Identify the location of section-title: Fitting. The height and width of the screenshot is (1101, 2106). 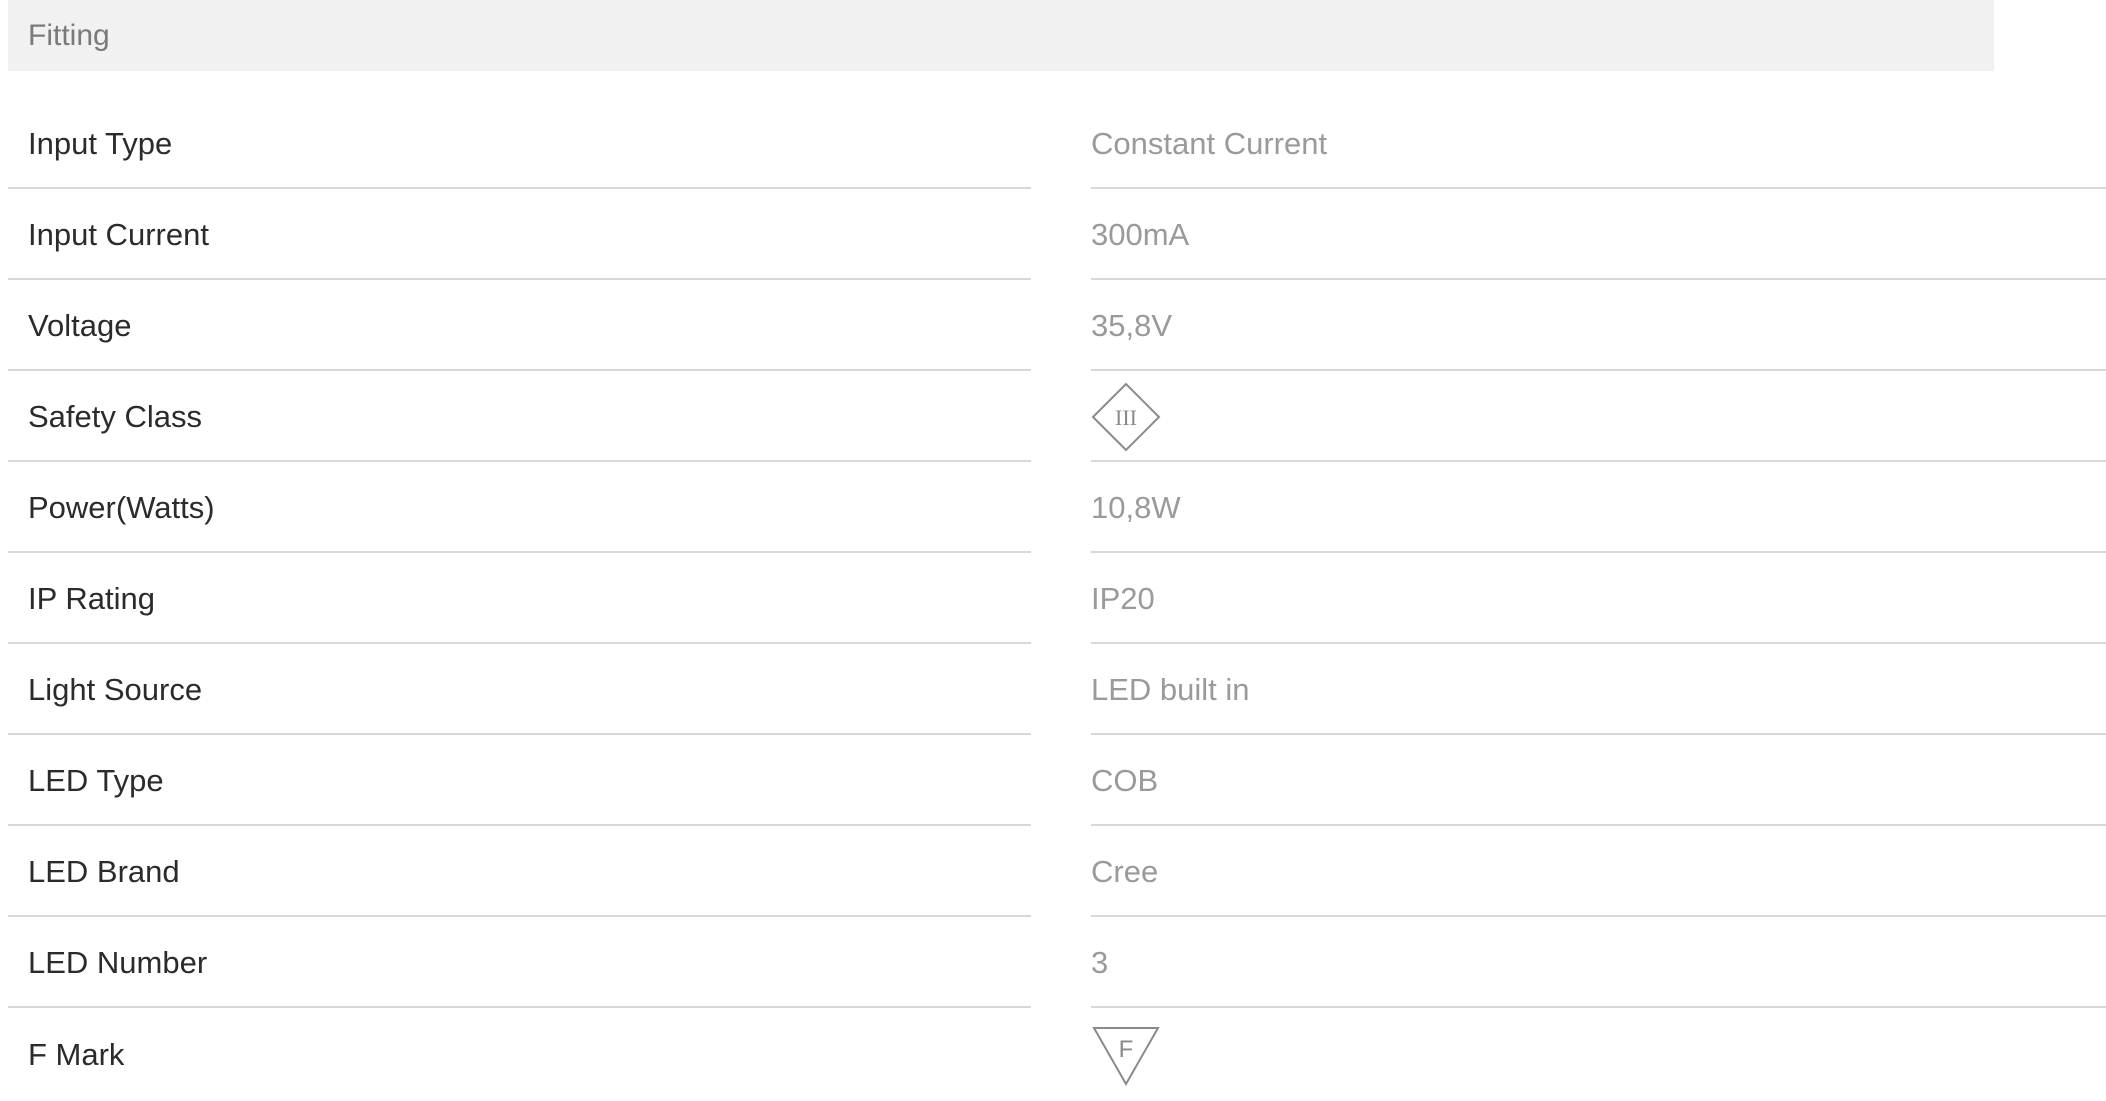
(69, 35).